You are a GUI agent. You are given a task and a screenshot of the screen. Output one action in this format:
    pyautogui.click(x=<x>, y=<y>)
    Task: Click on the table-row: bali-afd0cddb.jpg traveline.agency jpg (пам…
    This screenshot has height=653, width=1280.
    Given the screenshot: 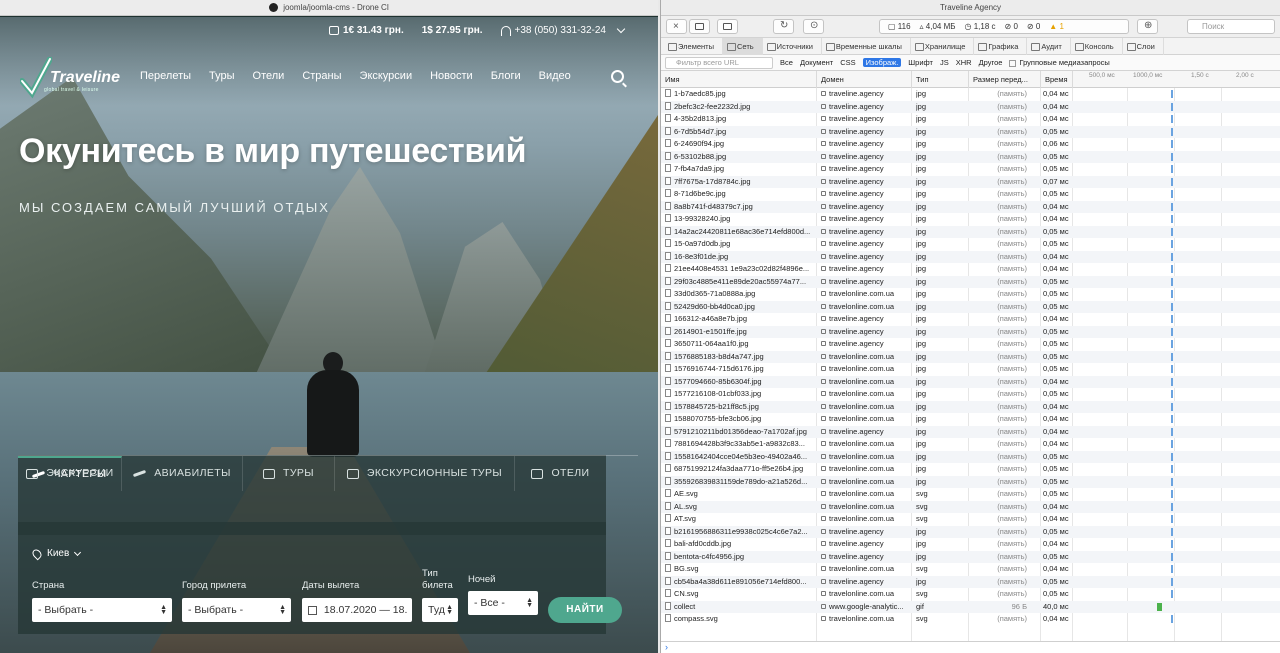 What is the action you would take?
    pyautogui.click(x=970, y=544)
    